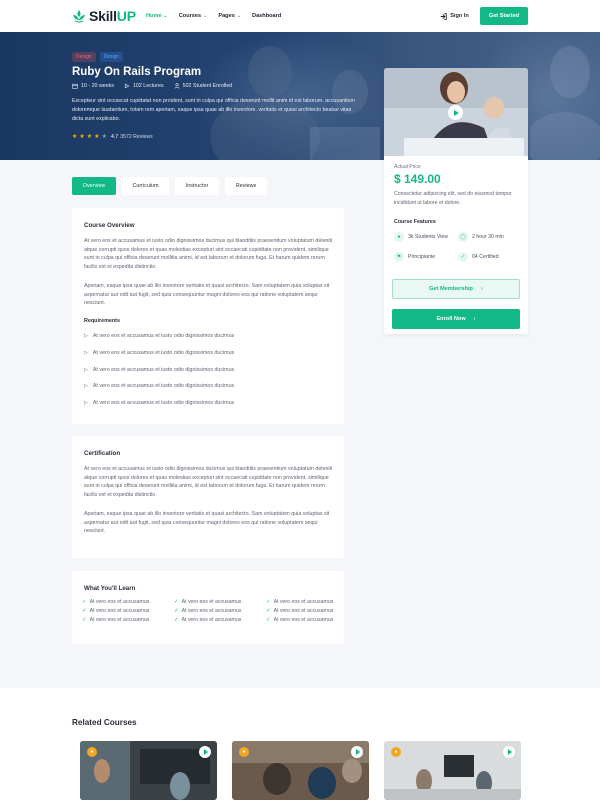  Describe the element at coordinates (102, 321) in the screenshot. I see `requirements-title: Requirements` at that location.